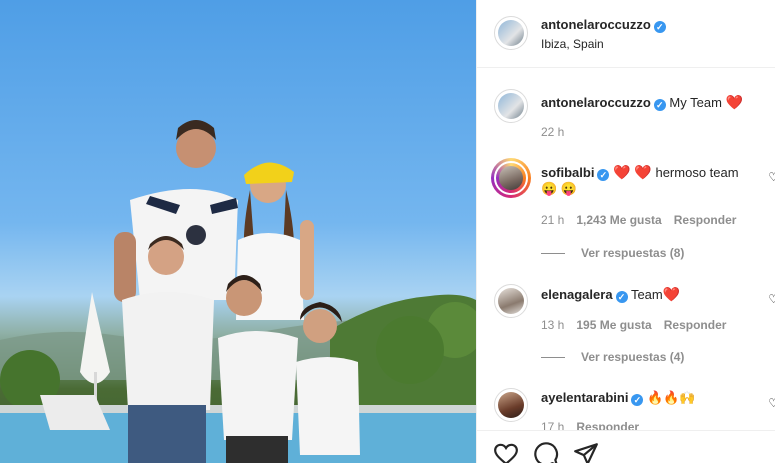 Image resolution: width=775 pixels, height=463 pixels. I want to click on caption: antonelaroccuzzo ✓ My Team ❤️, so click(642, 102).